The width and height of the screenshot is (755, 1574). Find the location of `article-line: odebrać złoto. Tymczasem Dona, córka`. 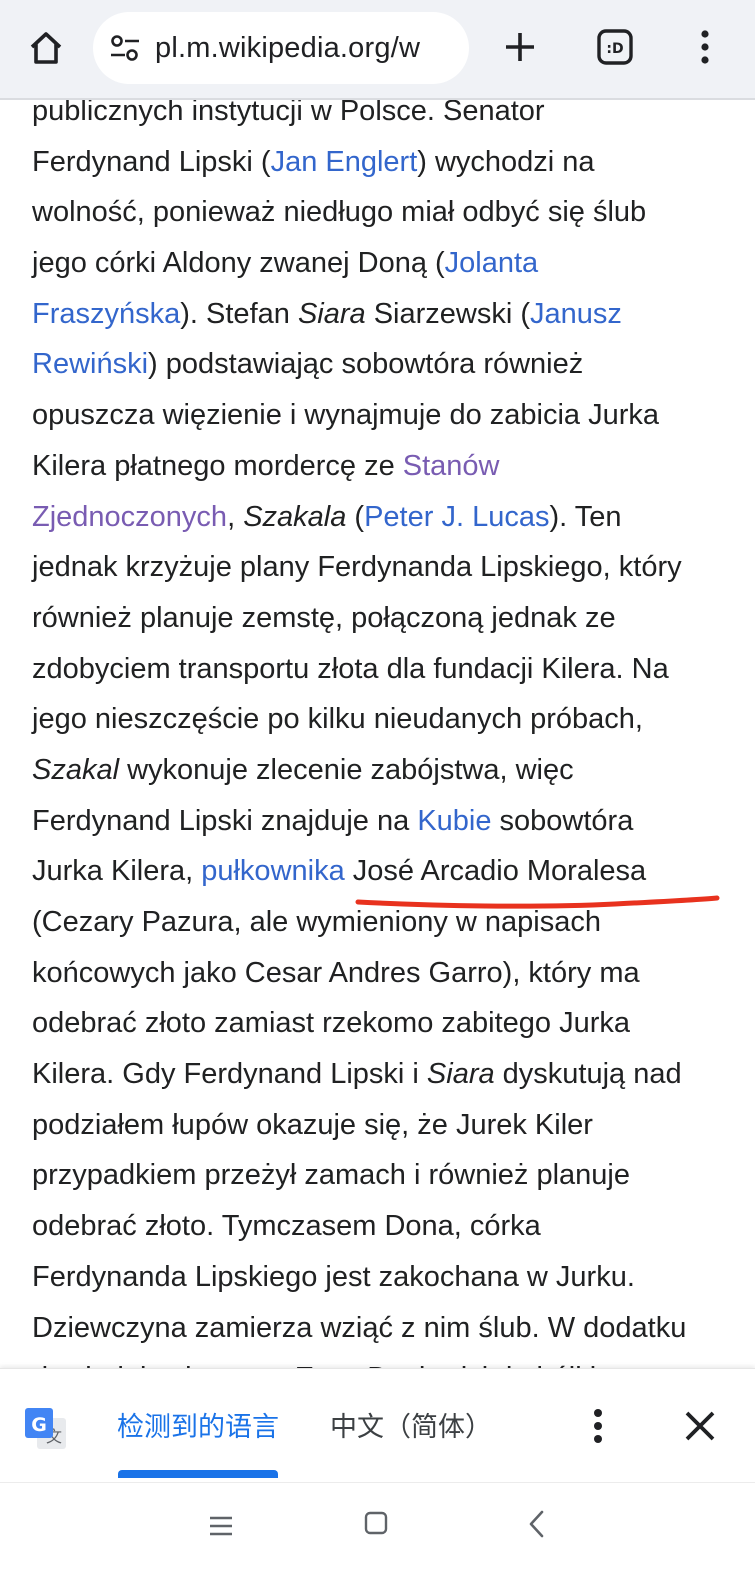

article-line: odebrać złoto. Tymczasem Dona, córka is located at coordinates (382, 1226).